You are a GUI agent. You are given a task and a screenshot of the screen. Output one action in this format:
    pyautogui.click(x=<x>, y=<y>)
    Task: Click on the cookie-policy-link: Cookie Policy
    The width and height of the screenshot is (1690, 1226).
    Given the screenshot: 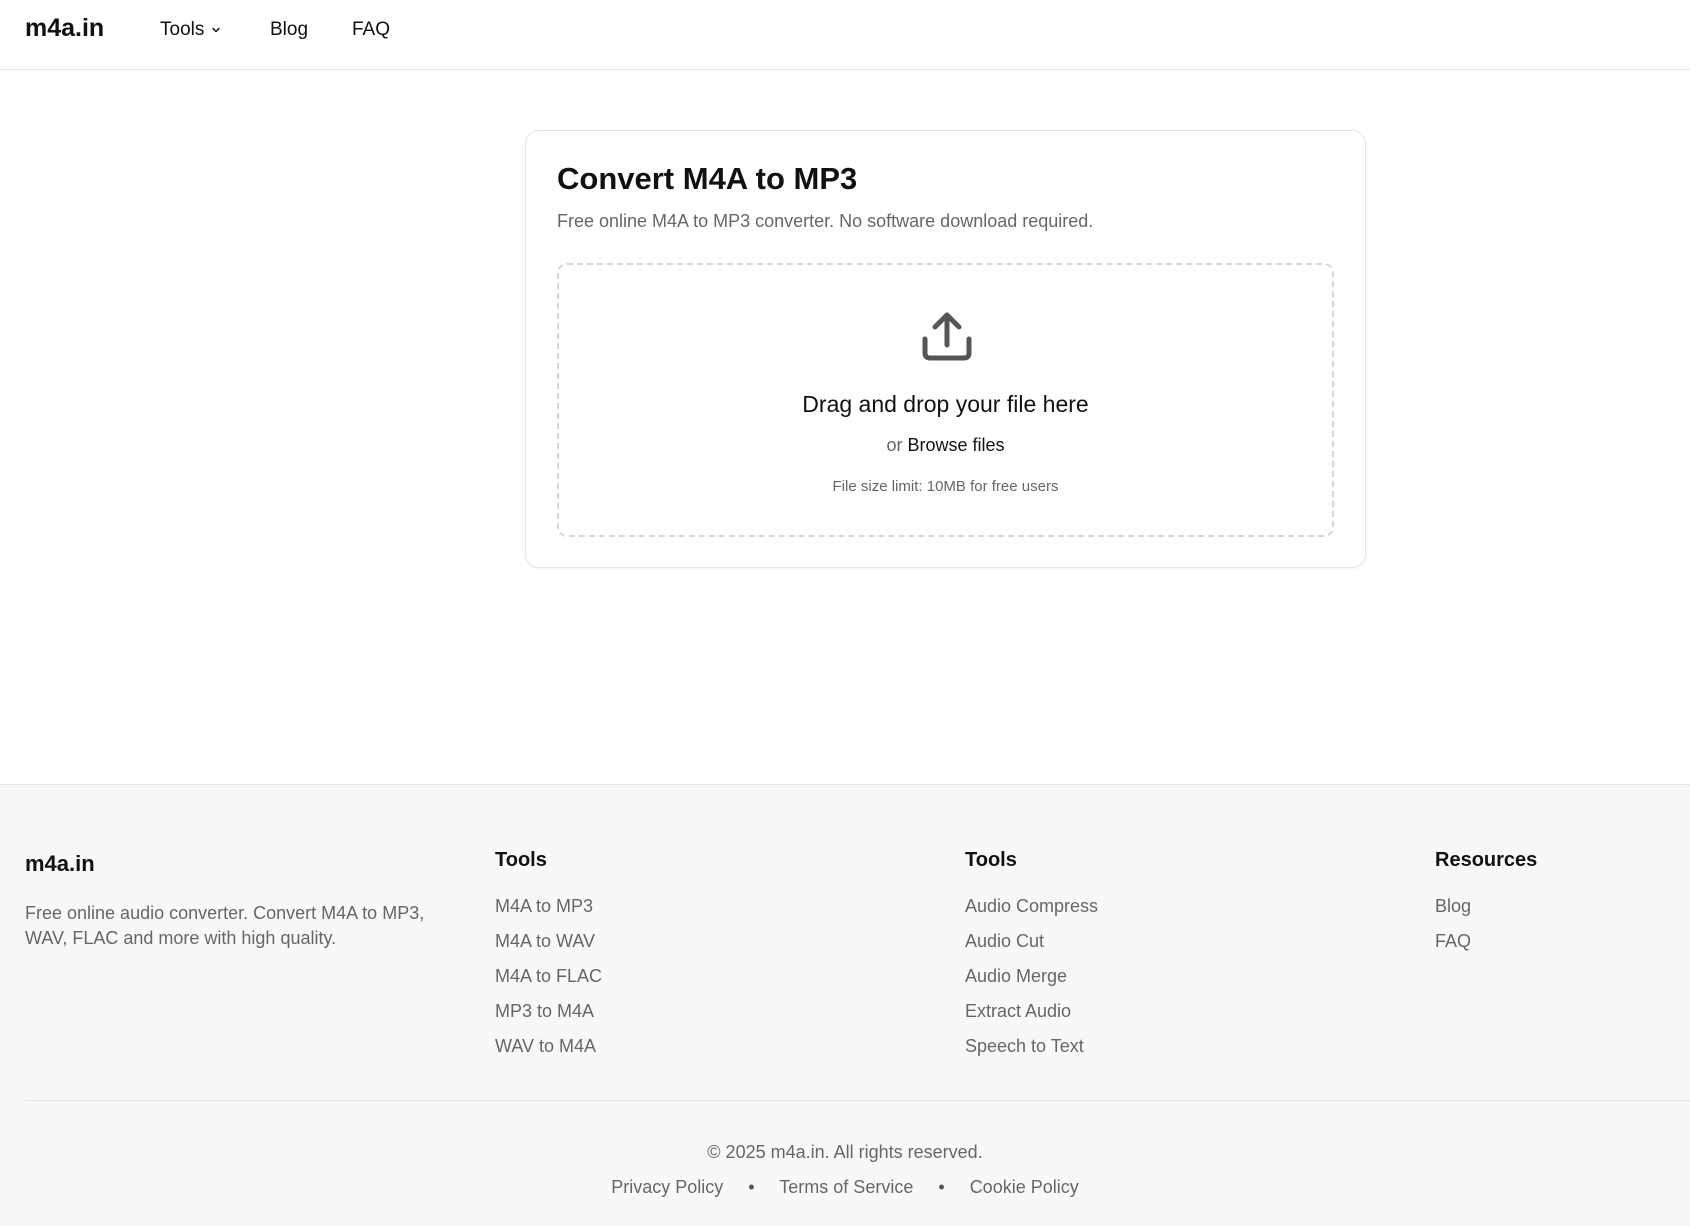 What is the action you would take?
    pyautogui.click(x=1024, y=1187)
    